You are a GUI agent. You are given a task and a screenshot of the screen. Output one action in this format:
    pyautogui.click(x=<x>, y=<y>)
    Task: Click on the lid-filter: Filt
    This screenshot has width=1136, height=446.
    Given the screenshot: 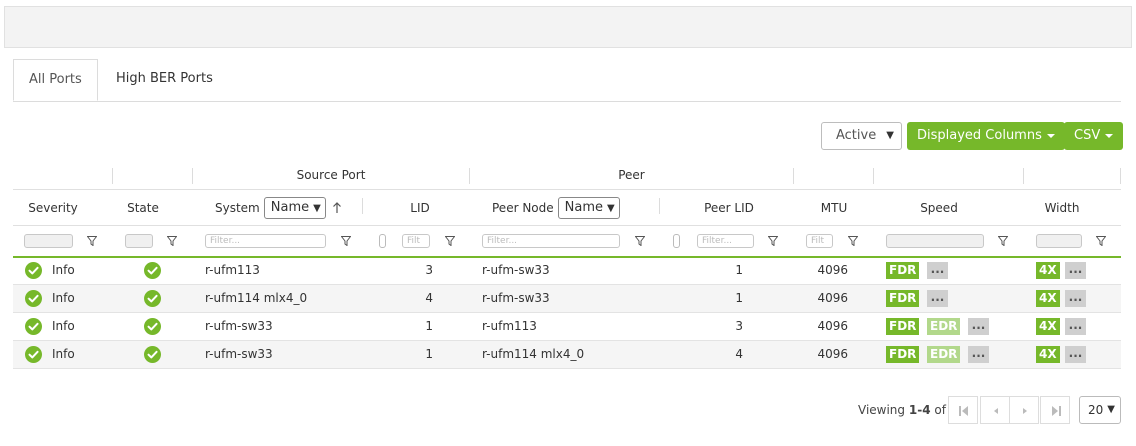 What is the action you would take?
    pyautogui.click(x=416, y=241)
    